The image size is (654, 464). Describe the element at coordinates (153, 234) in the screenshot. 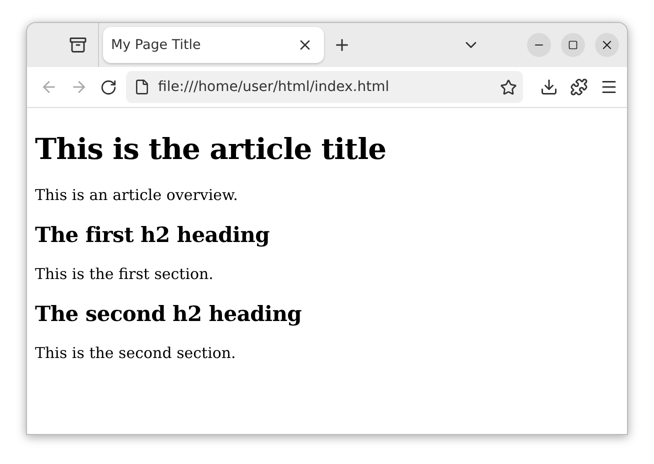

I see `section-heading: The first h2 heading` at that location.